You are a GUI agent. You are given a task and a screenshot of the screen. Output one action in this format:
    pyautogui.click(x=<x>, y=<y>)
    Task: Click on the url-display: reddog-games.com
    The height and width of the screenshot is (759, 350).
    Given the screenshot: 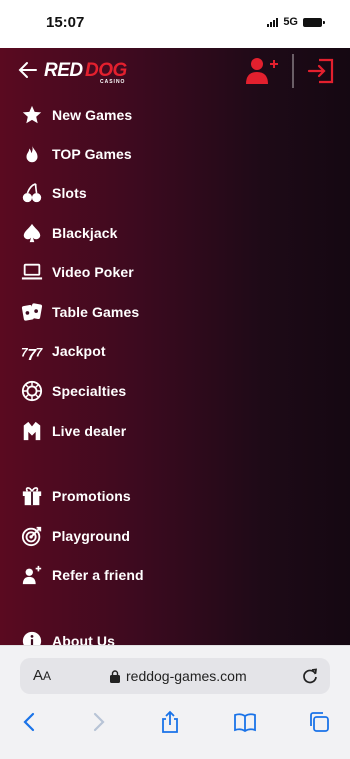 What is the action you would take?
    pyautogui.click(x=178, y=676)
    